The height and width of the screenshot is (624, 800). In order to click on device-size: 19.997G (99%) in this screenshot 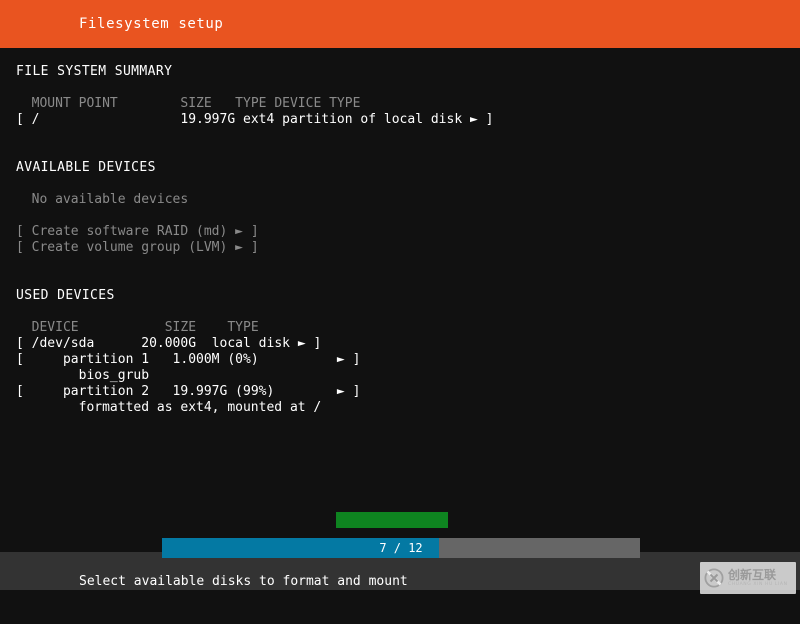, I will do `click(223, 391)`.